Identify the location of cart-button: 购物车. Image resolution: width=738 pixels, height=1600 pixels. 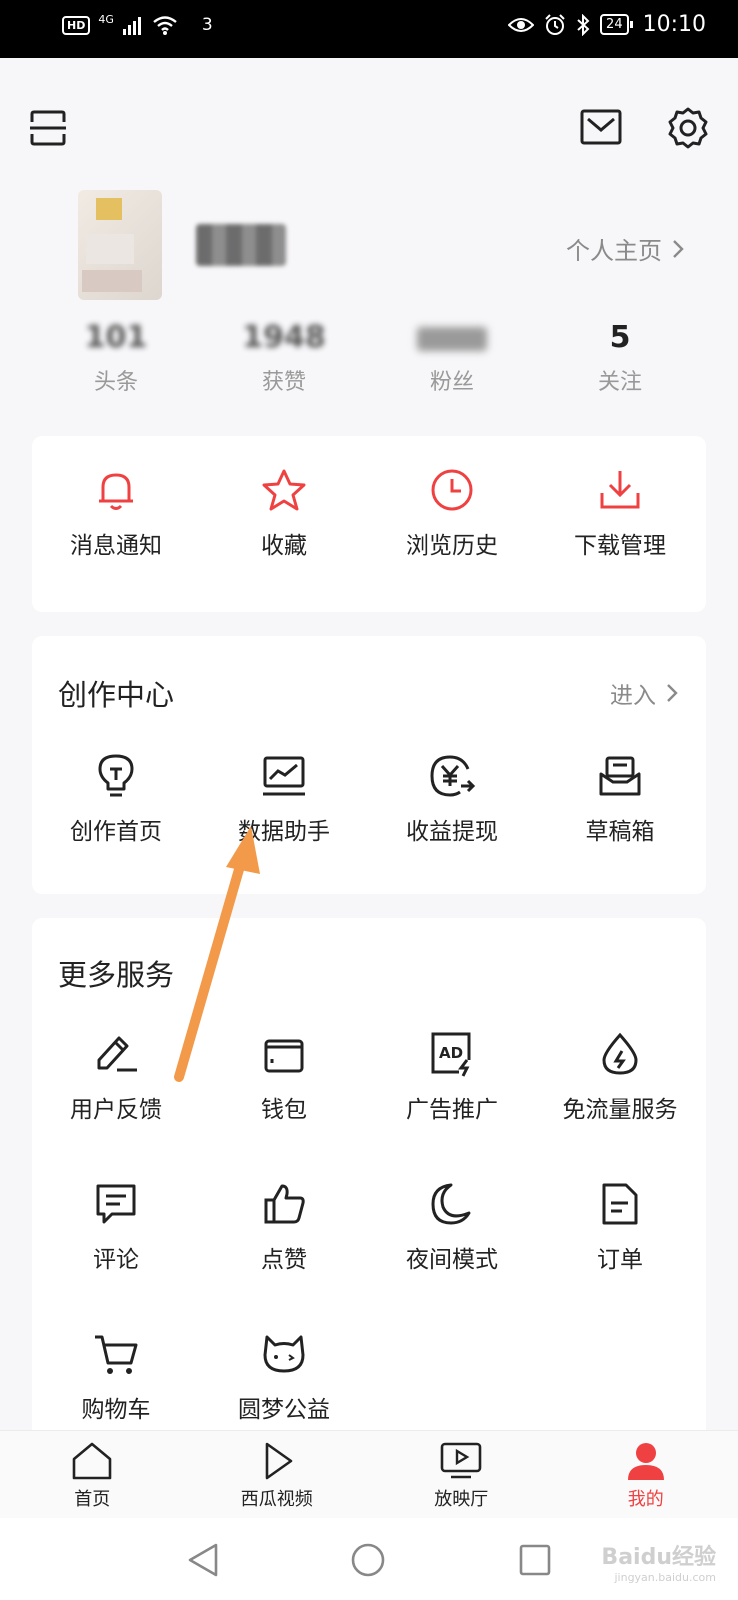
(116, 1377).